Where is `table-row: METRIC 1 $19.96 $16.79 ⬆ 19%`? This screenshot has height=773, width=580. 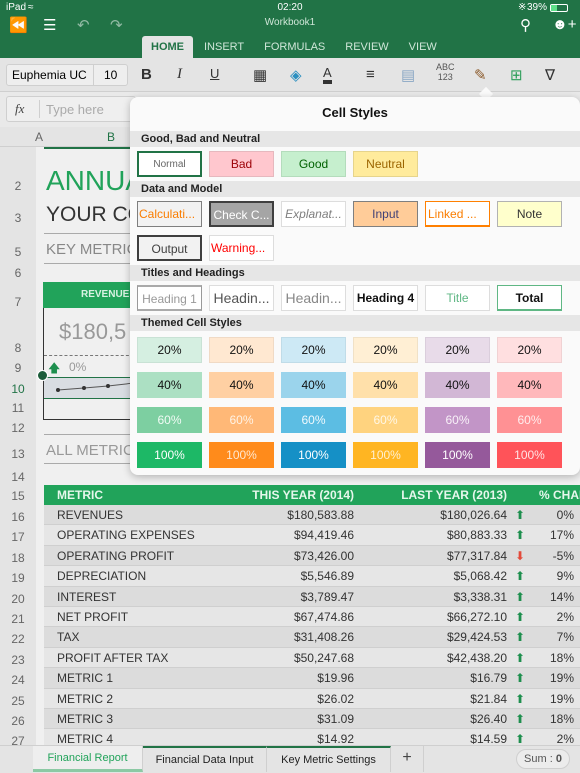
table-row: METRIC 1 $19.96 $16.79 ⬆ 19% is located at coordinates (312, 678).